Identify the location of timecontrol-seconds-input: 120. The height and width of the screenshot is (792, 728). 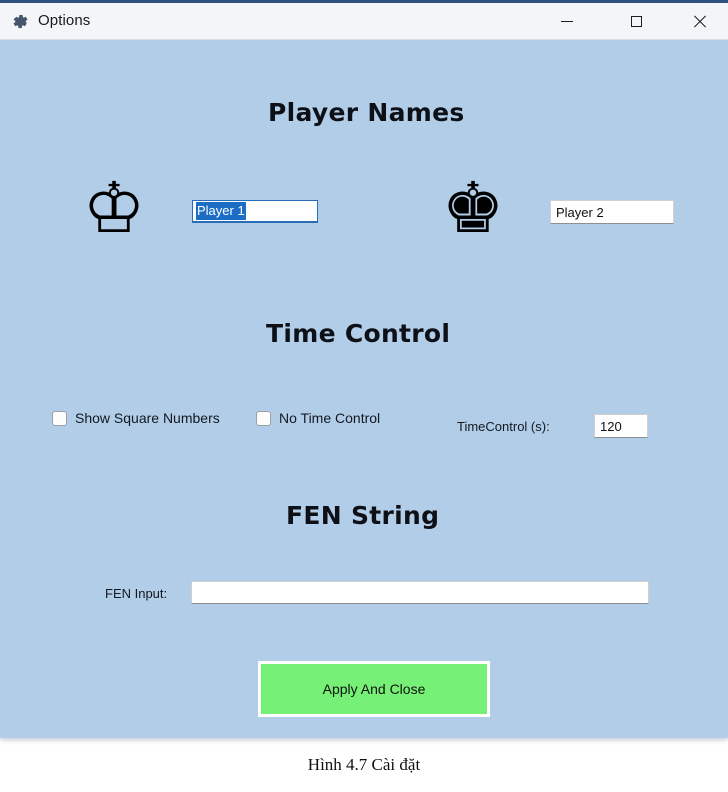
(621, 426).